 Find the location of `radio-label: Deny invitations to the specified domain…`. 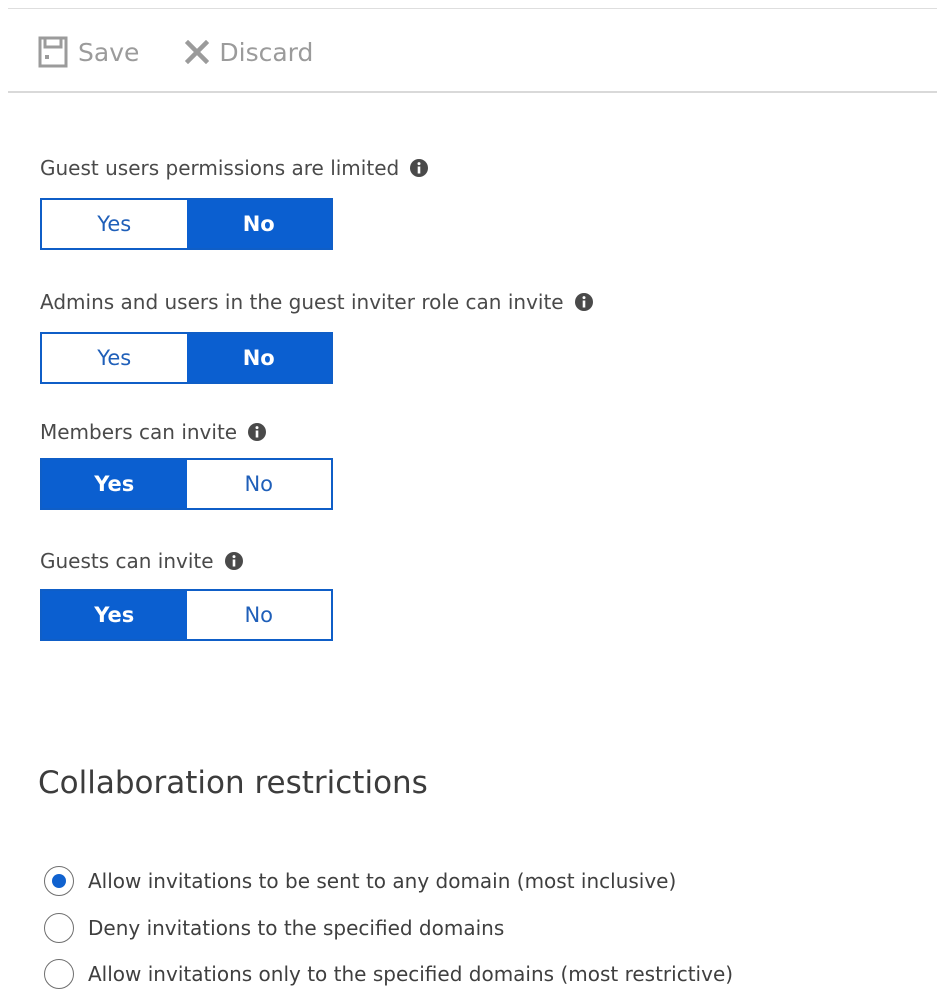

radio-label: Deny invitations to the specified domain… is located at coordinates (296, 928).